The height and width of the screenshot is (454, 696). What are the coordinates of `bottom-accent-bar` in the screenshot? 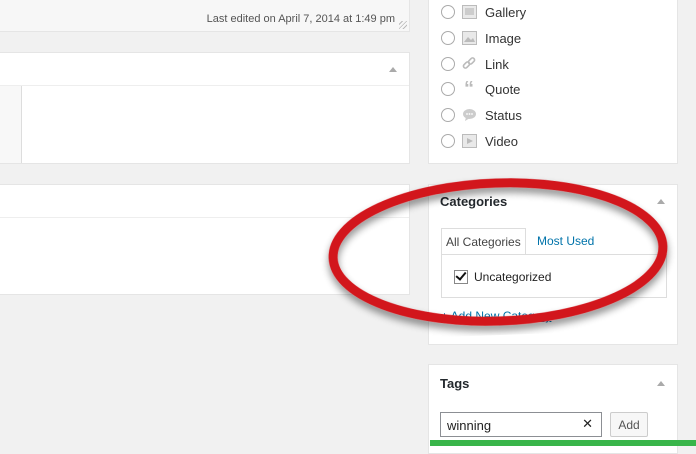 It's located at (563, 443).